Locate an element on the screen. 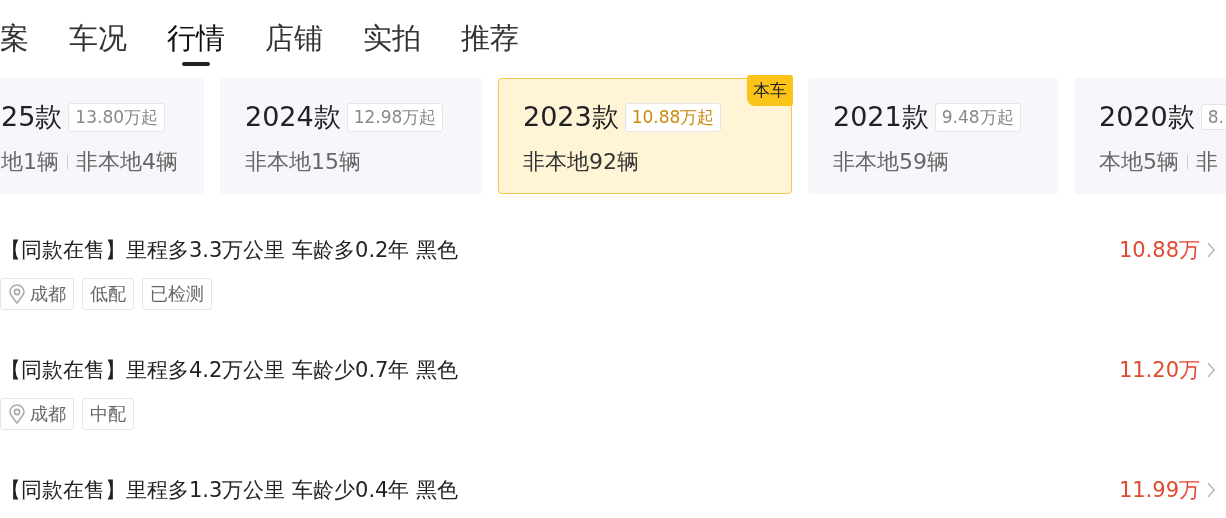  year-card: 2023款 10.88万起 非本地92辆 本车 is located at coordinates (645, 136).